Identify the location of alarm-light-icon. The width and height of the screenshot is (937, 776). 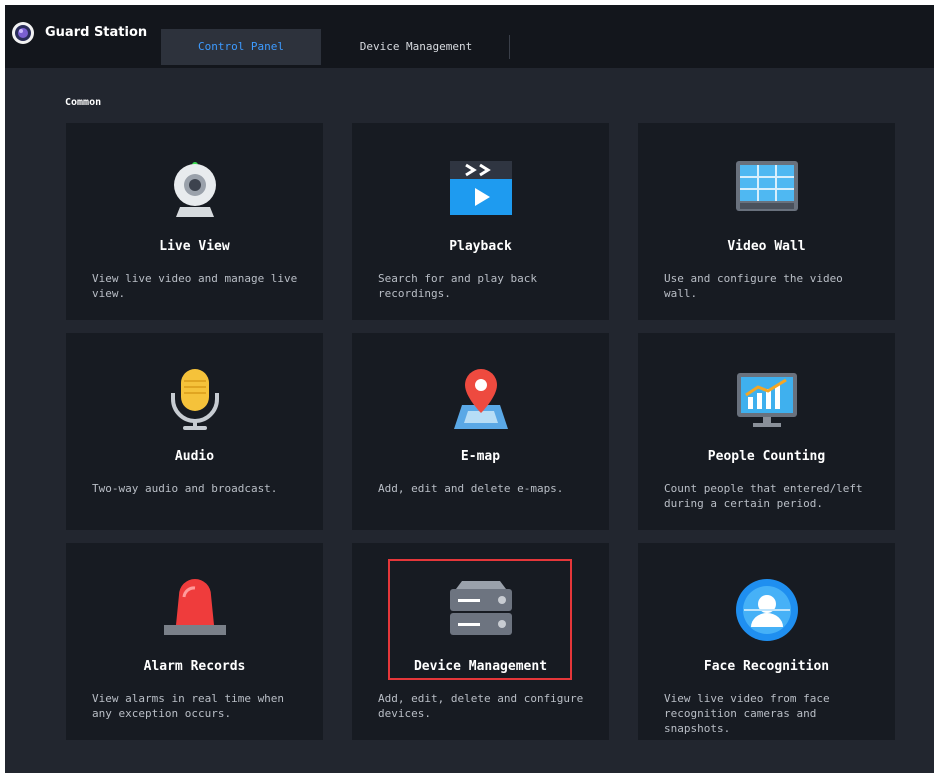
(195, 607).